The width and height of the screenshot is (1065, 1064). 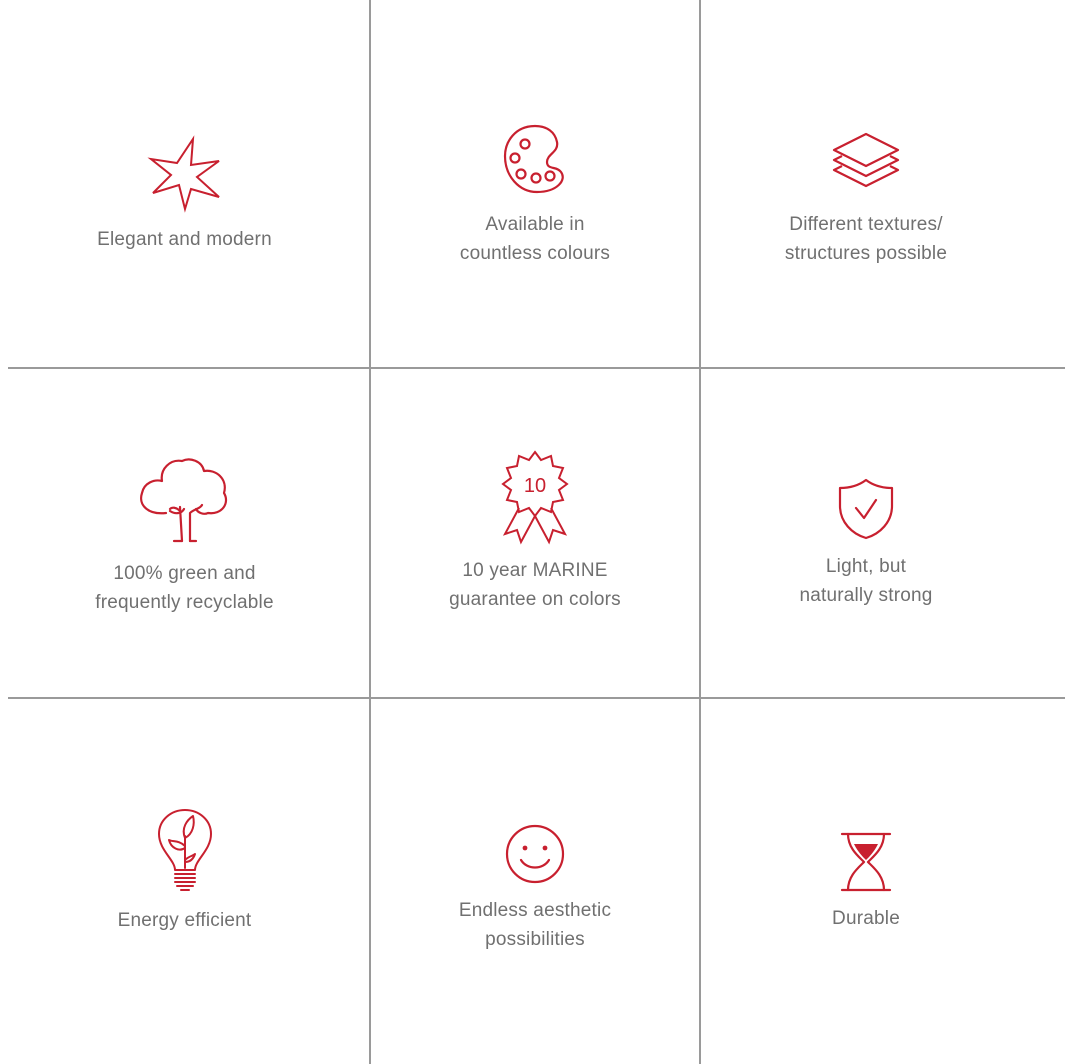 I want to click on feature-cell-green: 100% green and frequently recyclable, so click(x=184, y=535).